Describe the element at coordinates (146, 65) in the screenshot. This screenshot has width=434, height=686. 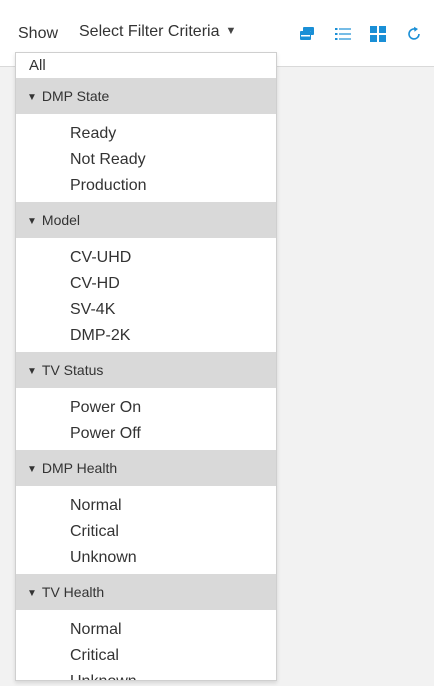
I see `option-all: All` at that location.